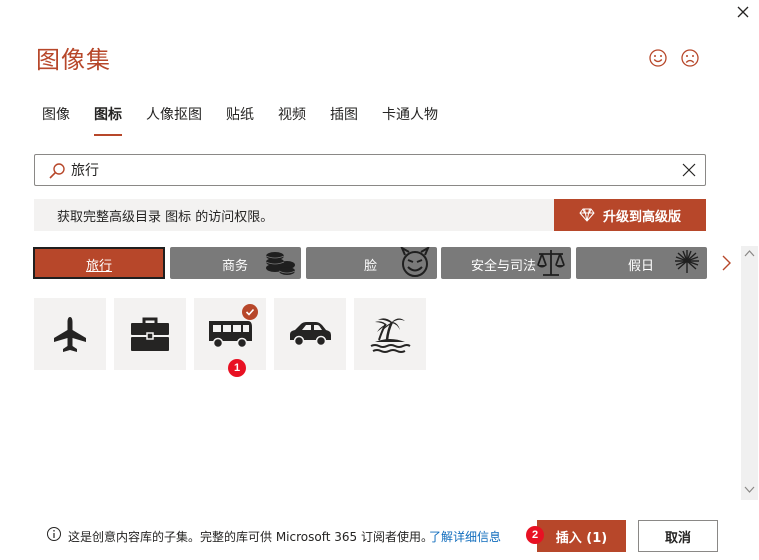  Describe the element at coordinates (687, 261) in the screenshot. I see `fireworks-icon` at that location.